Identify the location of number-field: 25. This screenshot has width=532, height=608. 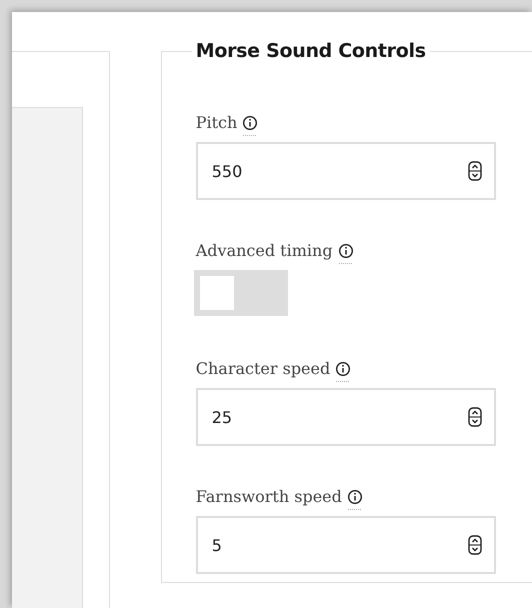
(346, 417).